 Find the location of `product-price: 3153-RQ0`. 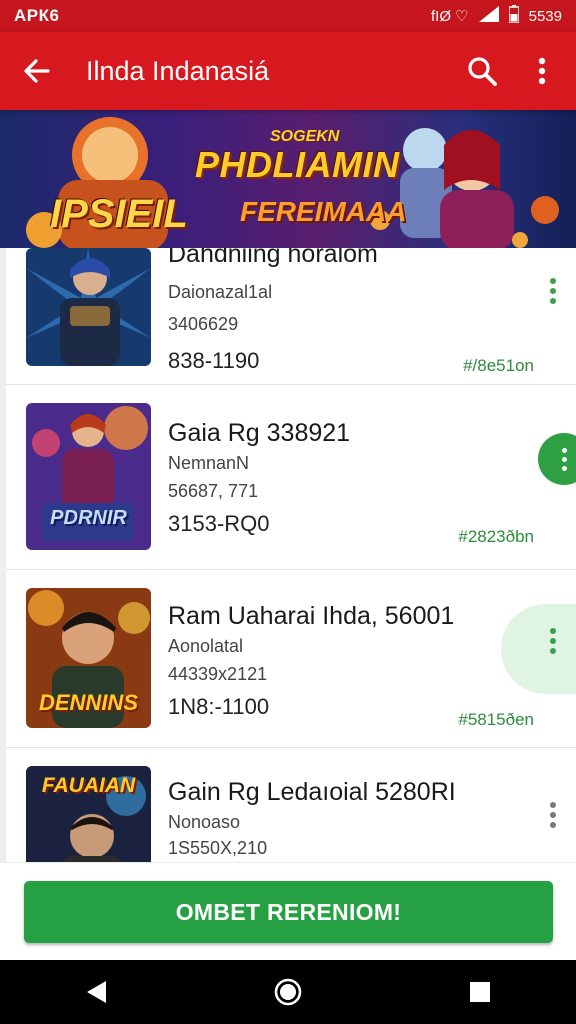

product-price: 3153-RQ0 is located at coordinates (219, 523).